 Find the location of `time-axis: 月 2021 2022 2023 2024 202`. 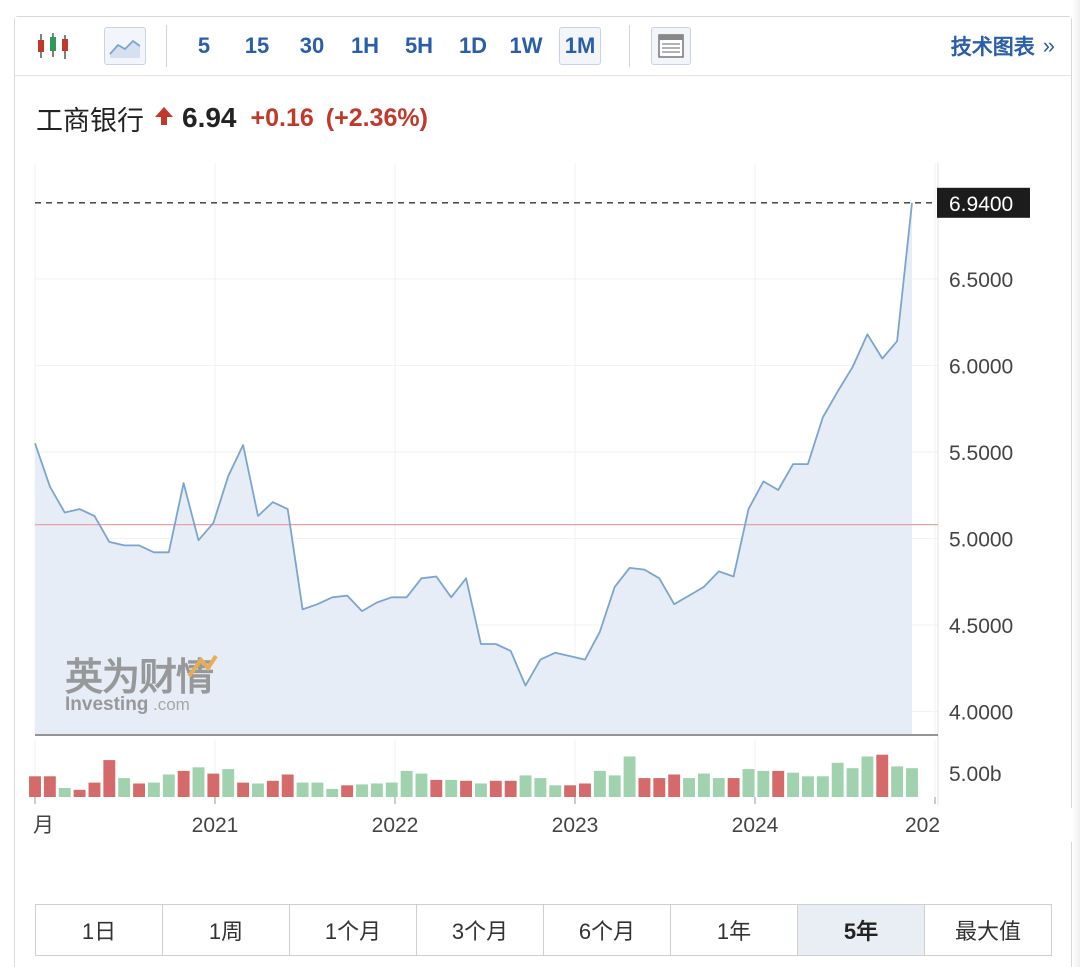

time-axis: 月 2021 2022 2023 2024 202 is located at coordinates (556, 819).